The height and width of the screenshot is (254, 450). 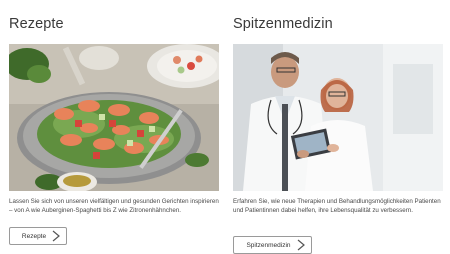 What do you see at coordinates (36, 24) in the screenshot?
I see `recipes-title: Rezepte` at bounding box center [36, 24].